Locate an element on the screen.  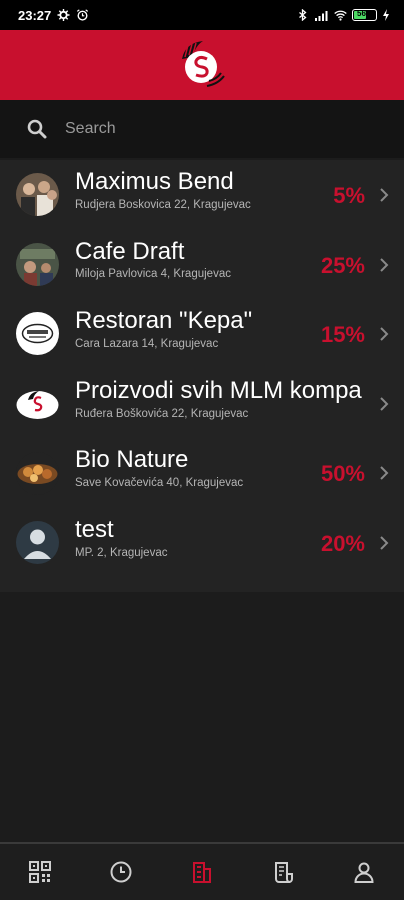
profile-icon is located at coordinates (364, 872).